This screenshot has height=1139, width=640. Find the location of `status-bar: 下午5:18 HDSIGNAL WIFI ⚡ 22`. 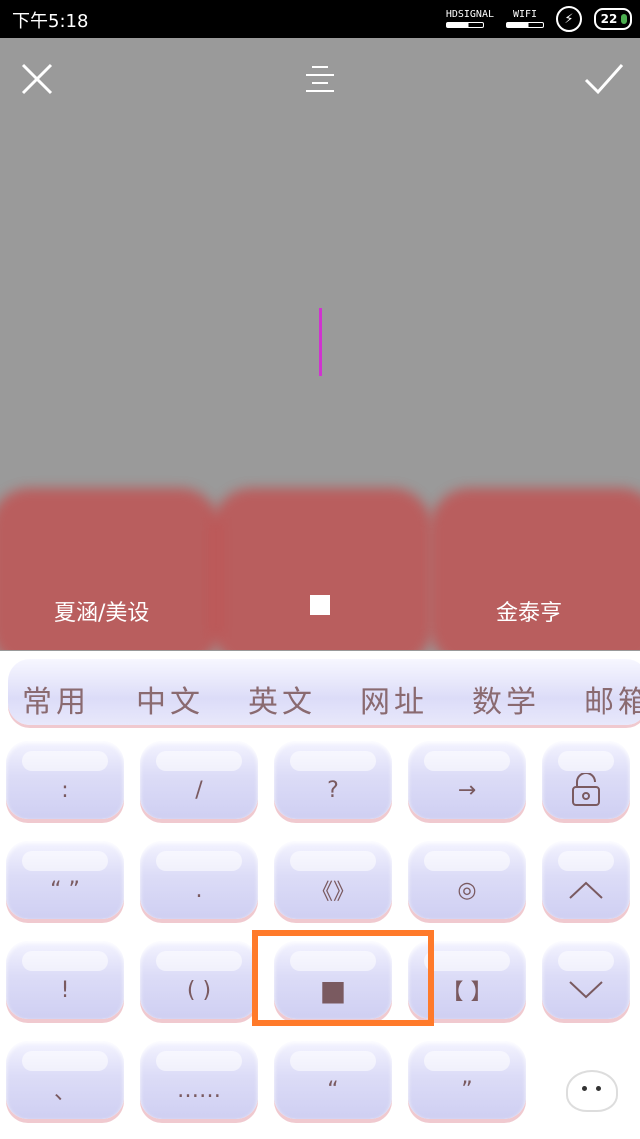

status-bar: 下午5:18 HDSIGNAL WIFI ⚡ 22 is located at coordinates (320, 19).